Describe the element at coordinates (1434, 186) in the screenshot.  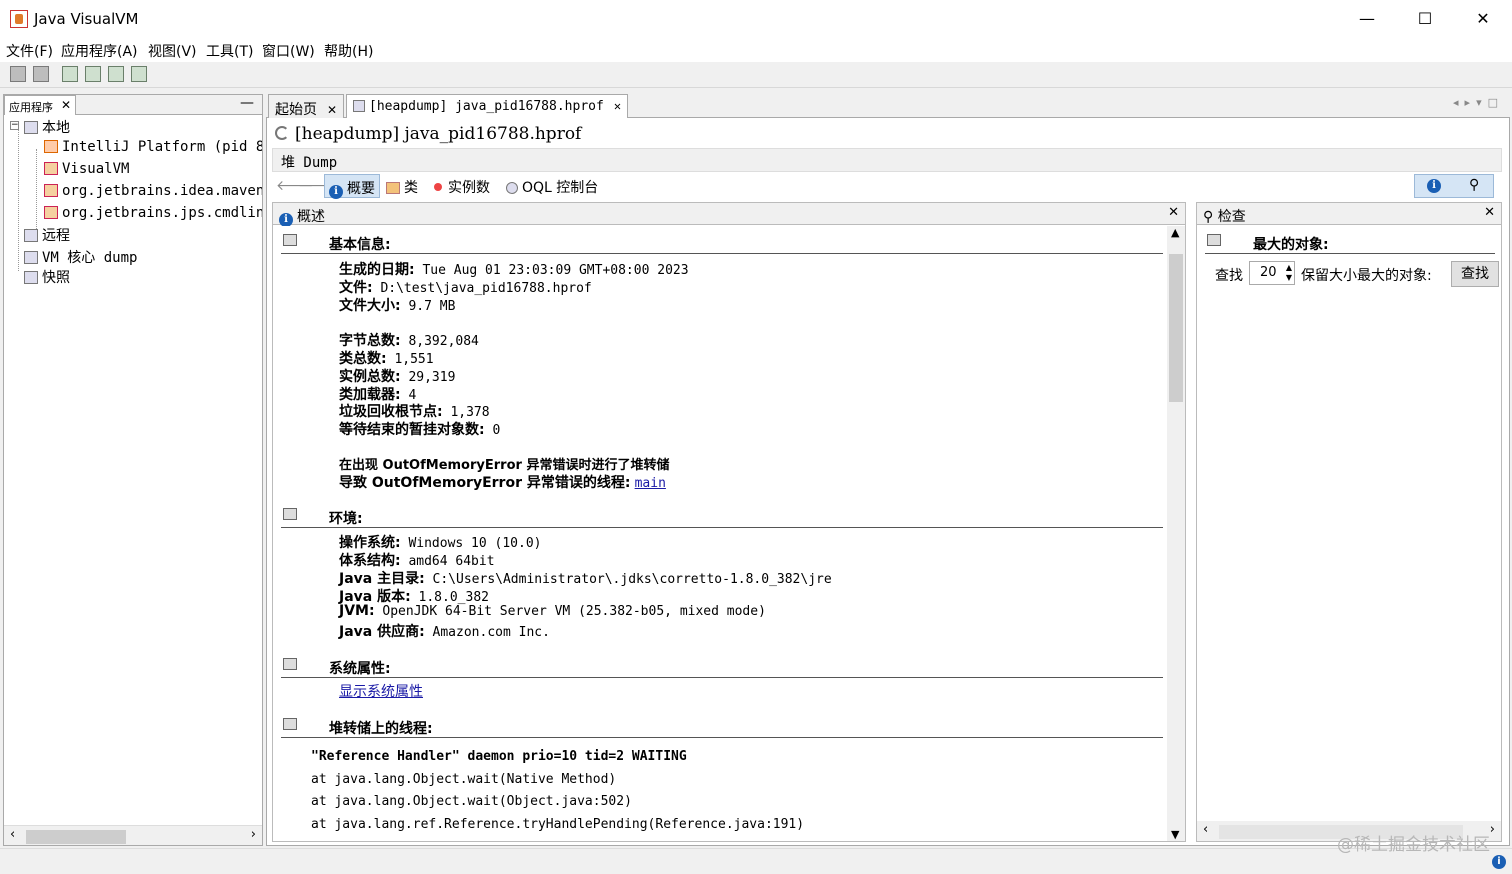
I see `info-toggle-icon: i` at that location.